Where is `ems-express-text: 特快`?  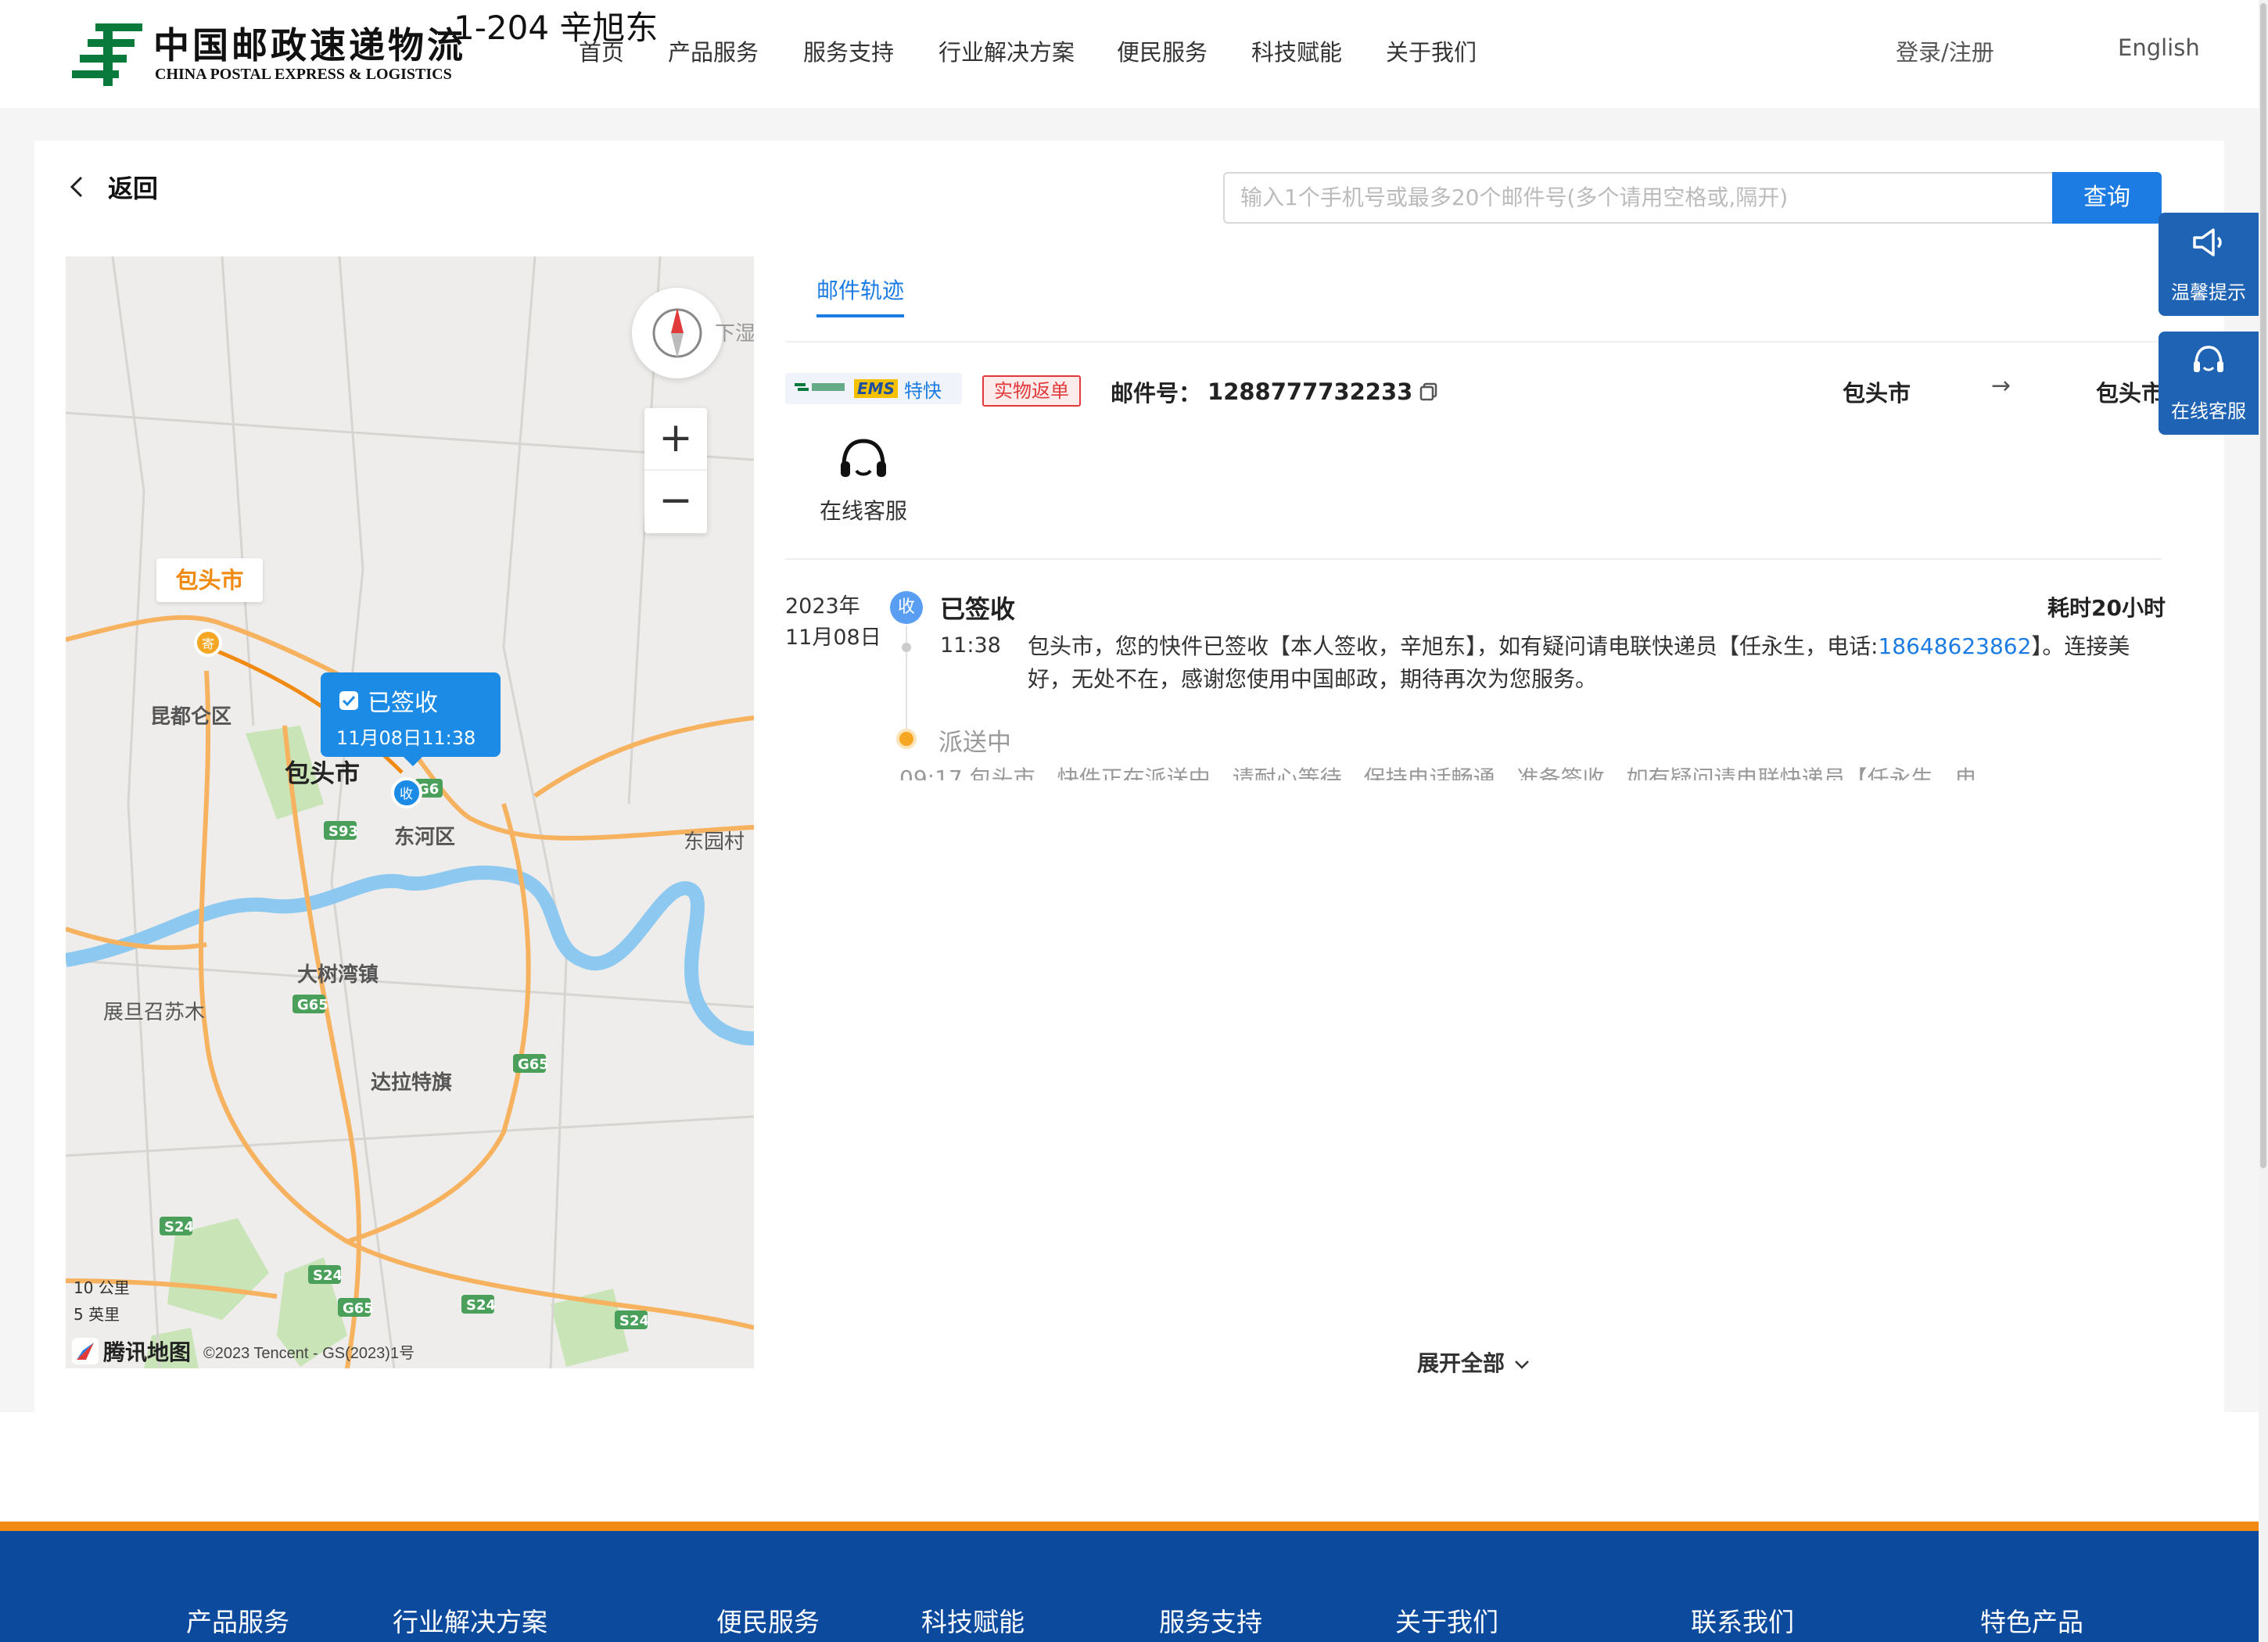 ems-express-text: 特快 is located at coordinates (922, 390).